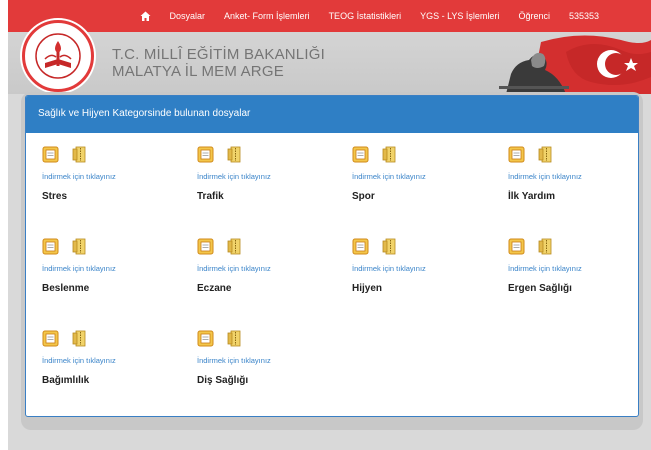  What do you see at coordinates (532, 196) in the screenshot?
I see `file-name: İlk Yardım` at bounding box center [532, 196].